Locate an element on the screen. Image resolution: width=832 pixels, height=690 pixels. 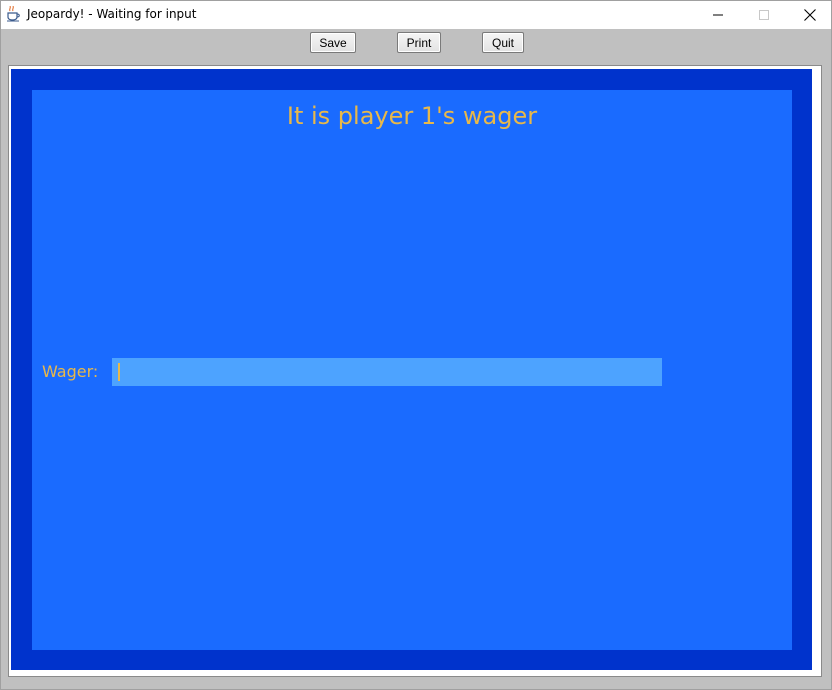
quit-button: Quit is located at coordinates (503, 42).